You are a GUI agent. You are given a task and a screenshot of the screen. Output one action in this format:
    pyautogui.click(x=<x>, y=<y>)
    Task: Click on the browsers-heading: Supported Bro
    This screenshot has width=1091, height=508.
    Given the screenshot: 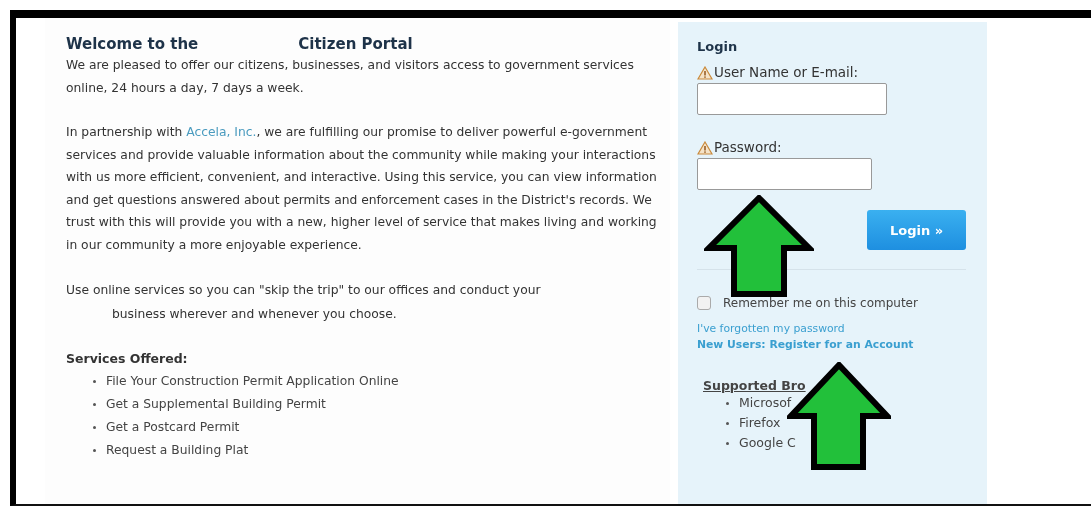 What is the action you would take?
    pyautogui.click(x=754, y=385)
    